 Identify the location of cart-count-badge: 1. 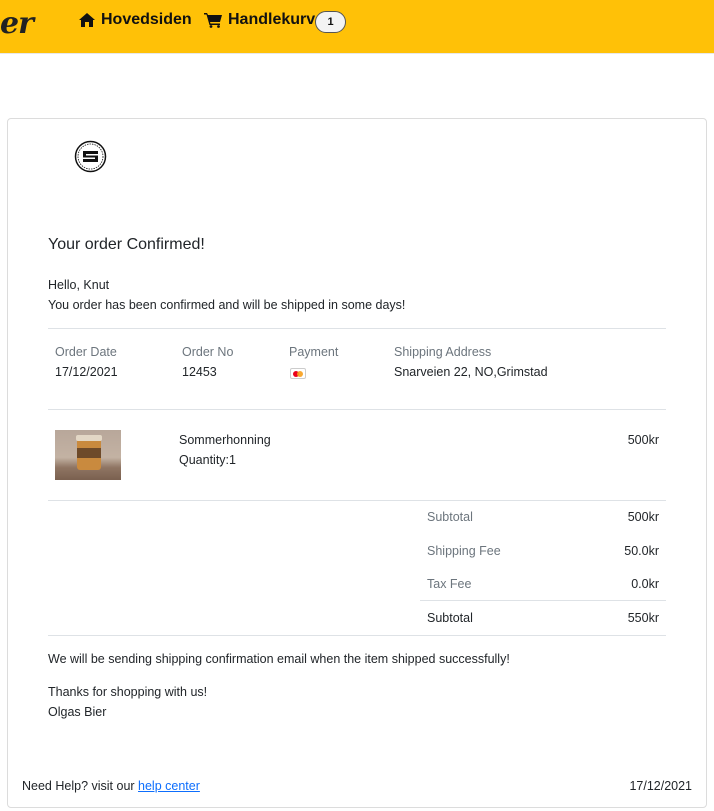
(330, 22).